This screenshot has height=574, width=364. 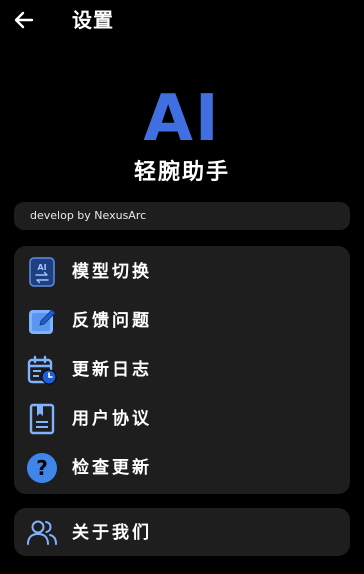 What do you see at coordinates (93, 20) in the screenshot?
I see `page-title: 设置` at bounding box center [93, 20].